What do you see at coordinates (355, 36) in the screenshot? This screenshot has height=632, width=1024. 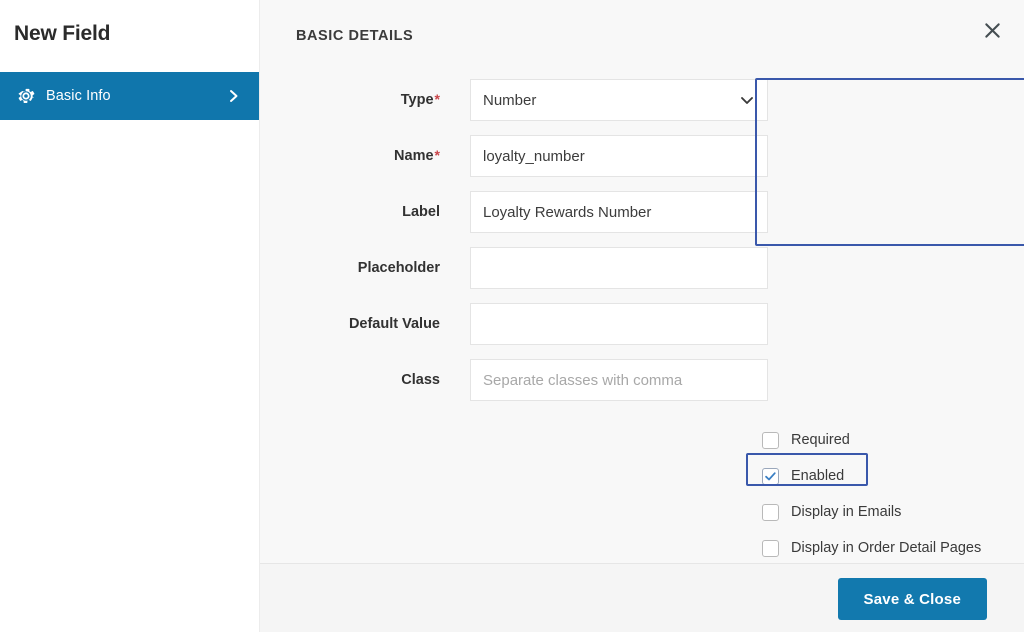 I see `section-header: BASIC DETAILS` at bounding box center [355, 36].